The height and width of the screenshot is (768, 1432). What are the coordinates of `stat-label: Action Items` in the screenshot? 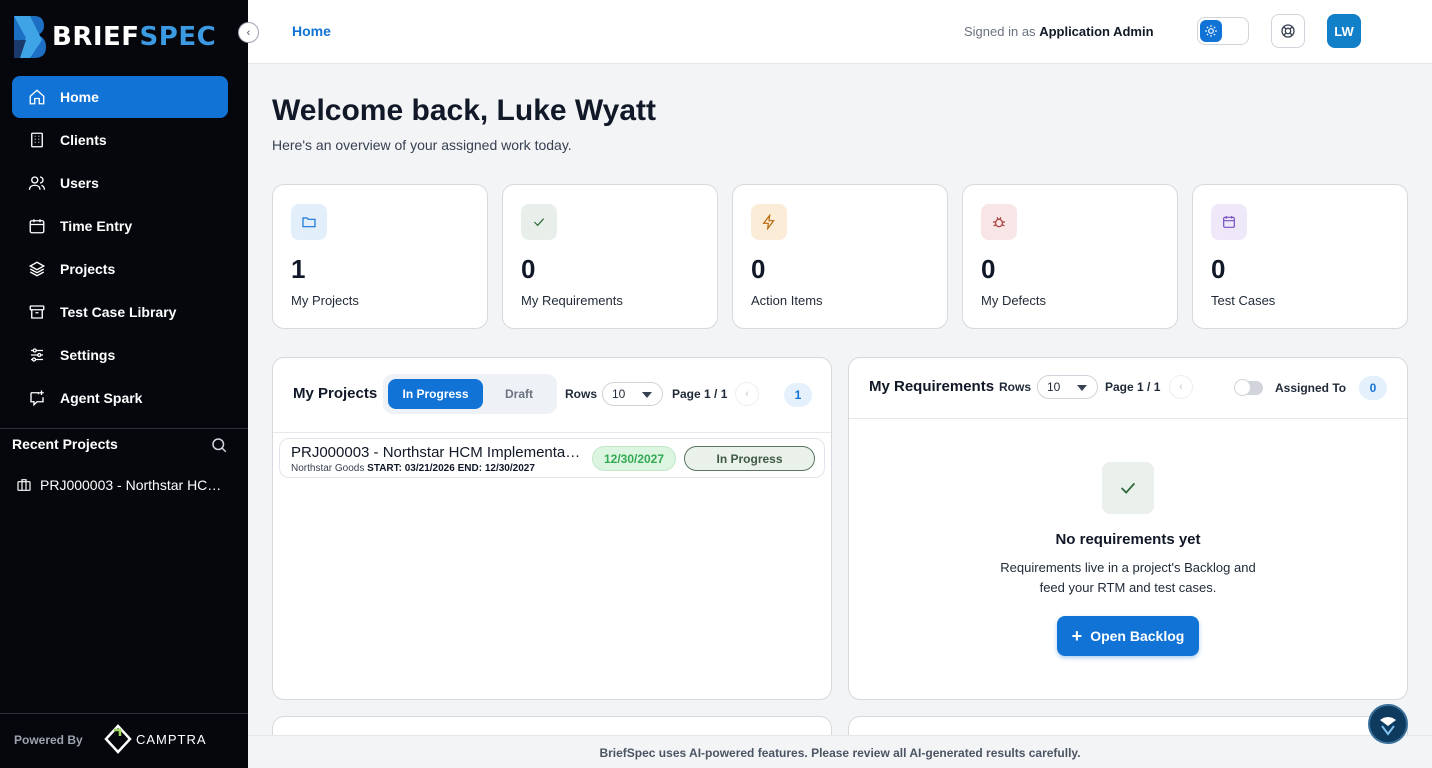 It's located at (787, 300).